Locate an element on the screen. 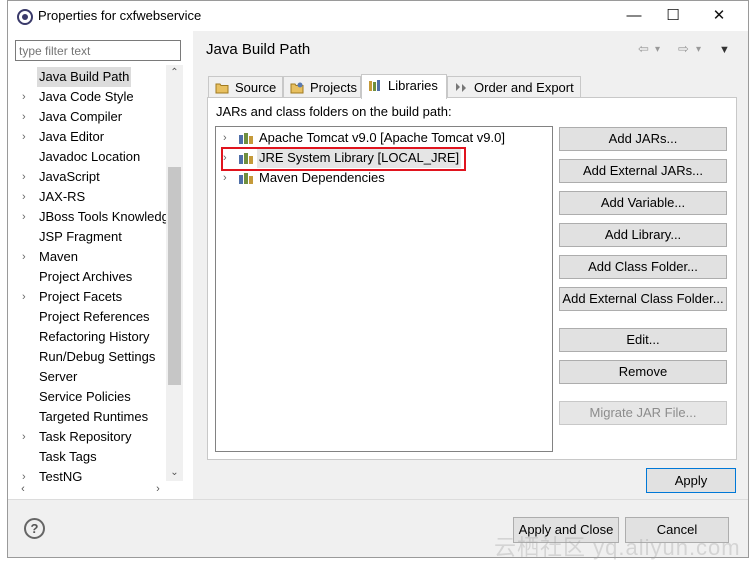 Image resolution: width=749 pixels, height=565 pixels. projects-icon is located at coordinates (297, 88).